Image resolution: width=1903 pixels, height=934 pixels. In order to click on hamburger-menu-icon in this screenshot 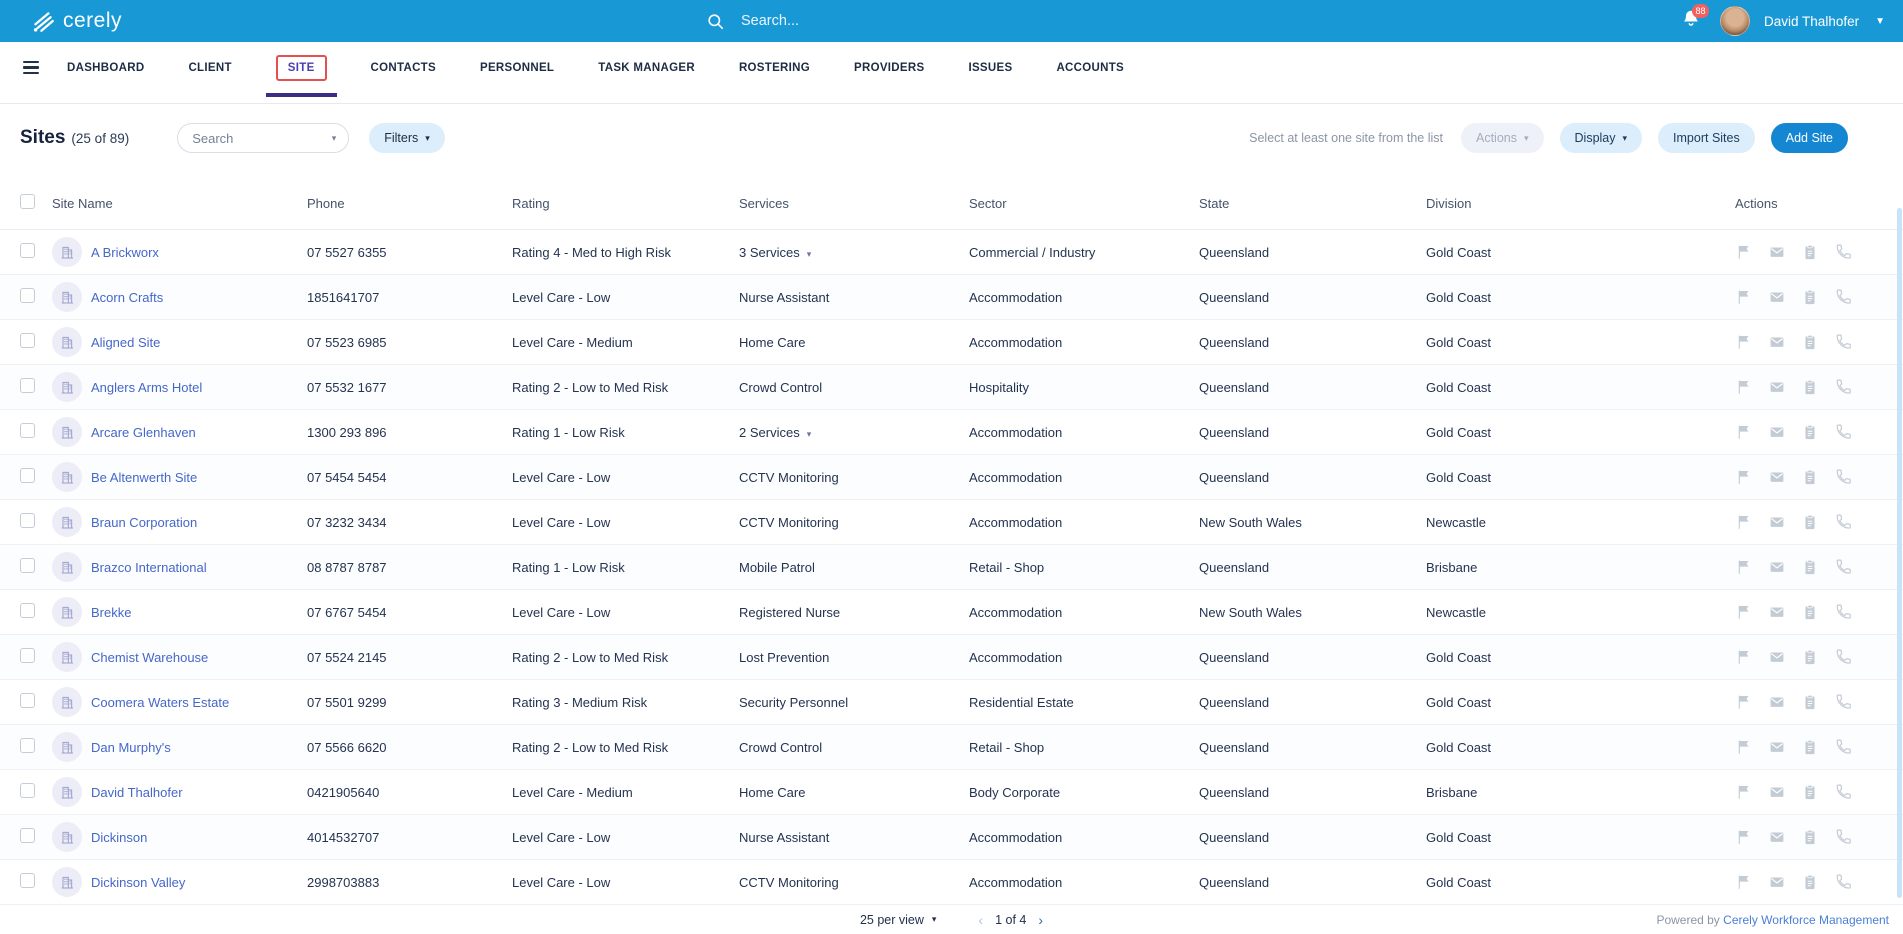, I will do `click(31, 67)`.